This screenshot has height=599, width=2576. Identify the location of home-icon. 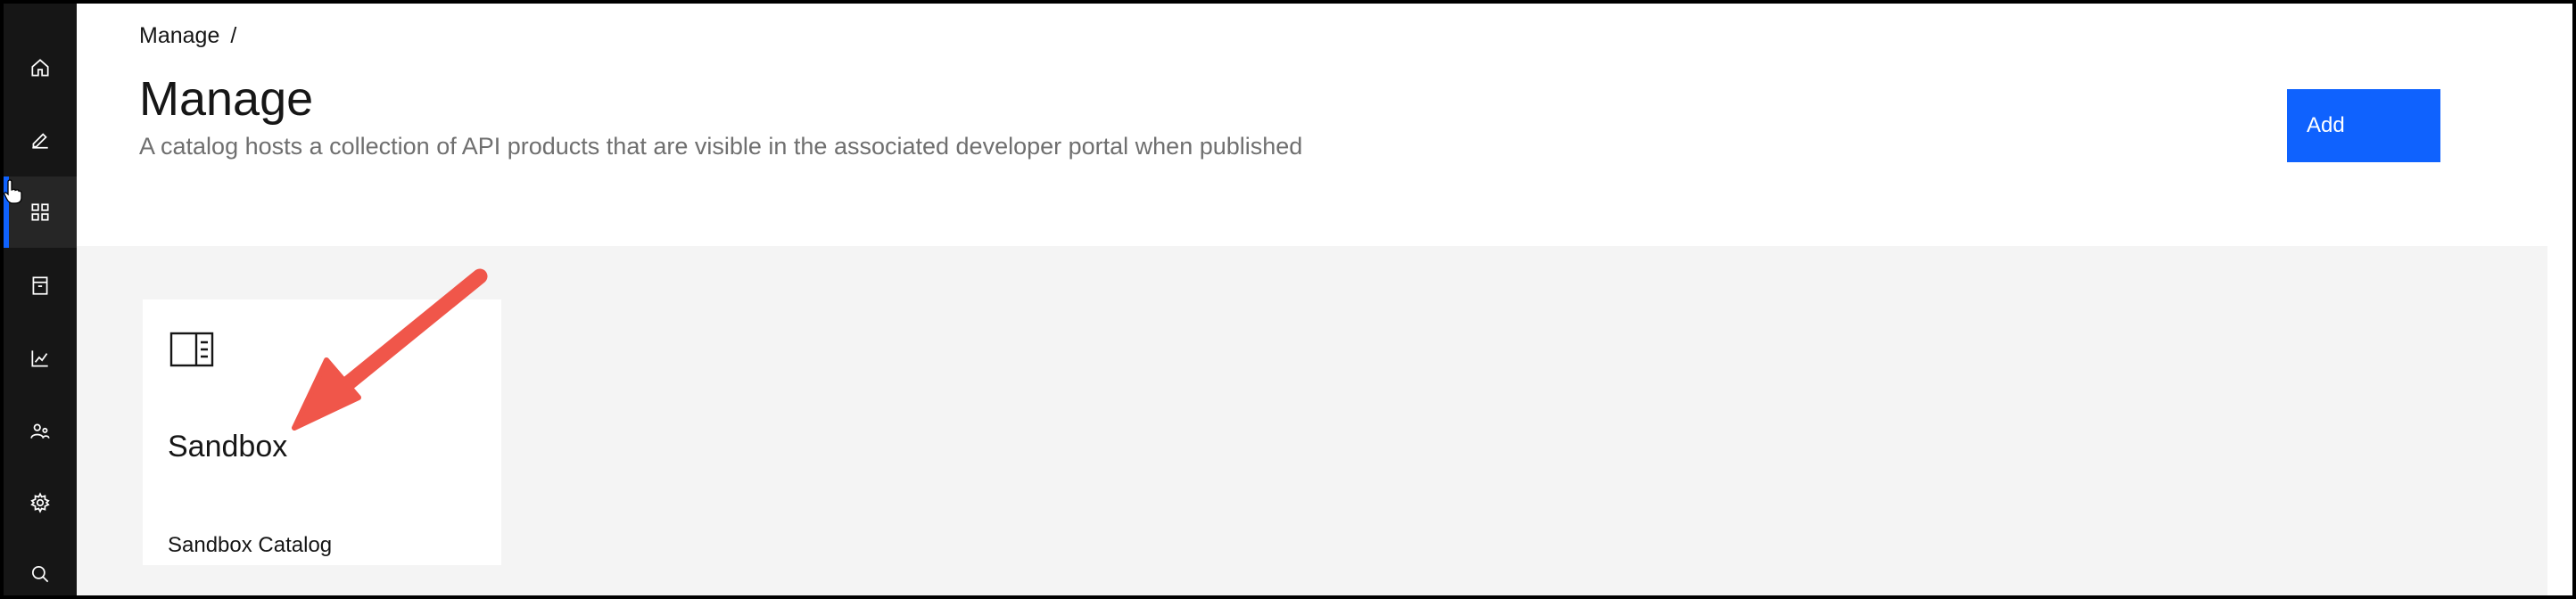
(40, 68).